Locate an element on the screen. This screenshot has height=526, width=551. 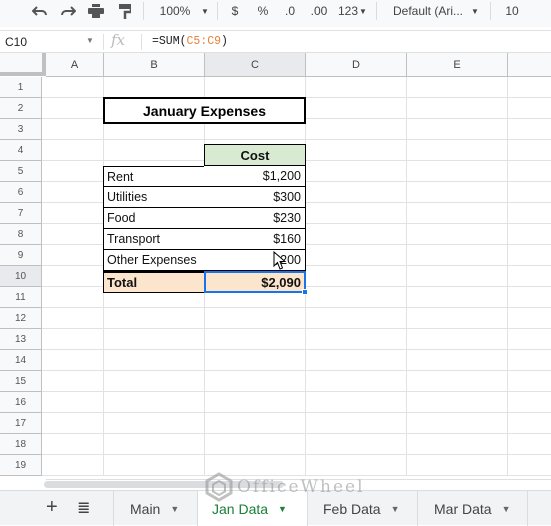
row-header-12: 12 is located at coordinates (21, 318).